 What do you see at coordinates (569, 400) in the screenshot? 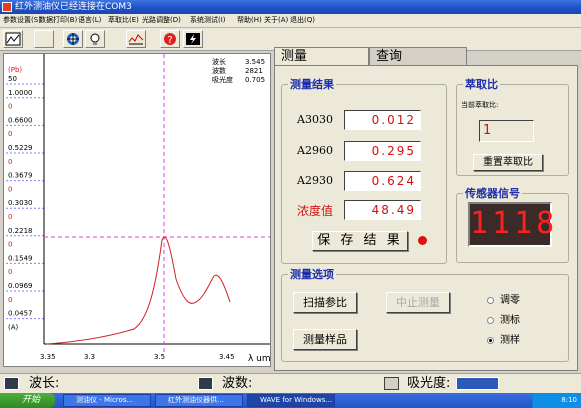
I see `clock: 8:10` at bounding box center [569, 400].